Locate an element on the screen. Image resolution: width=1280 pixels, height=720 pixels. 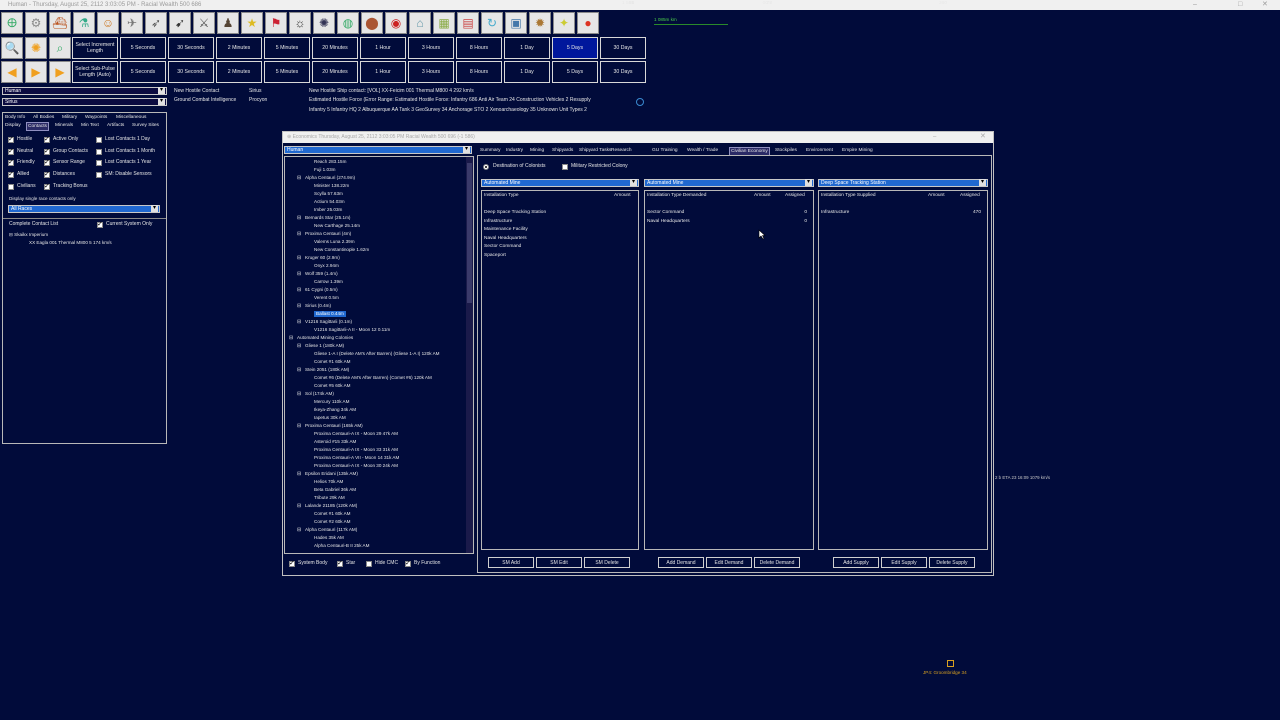
left-tab: Body Info is located at coordinates (15, 117).